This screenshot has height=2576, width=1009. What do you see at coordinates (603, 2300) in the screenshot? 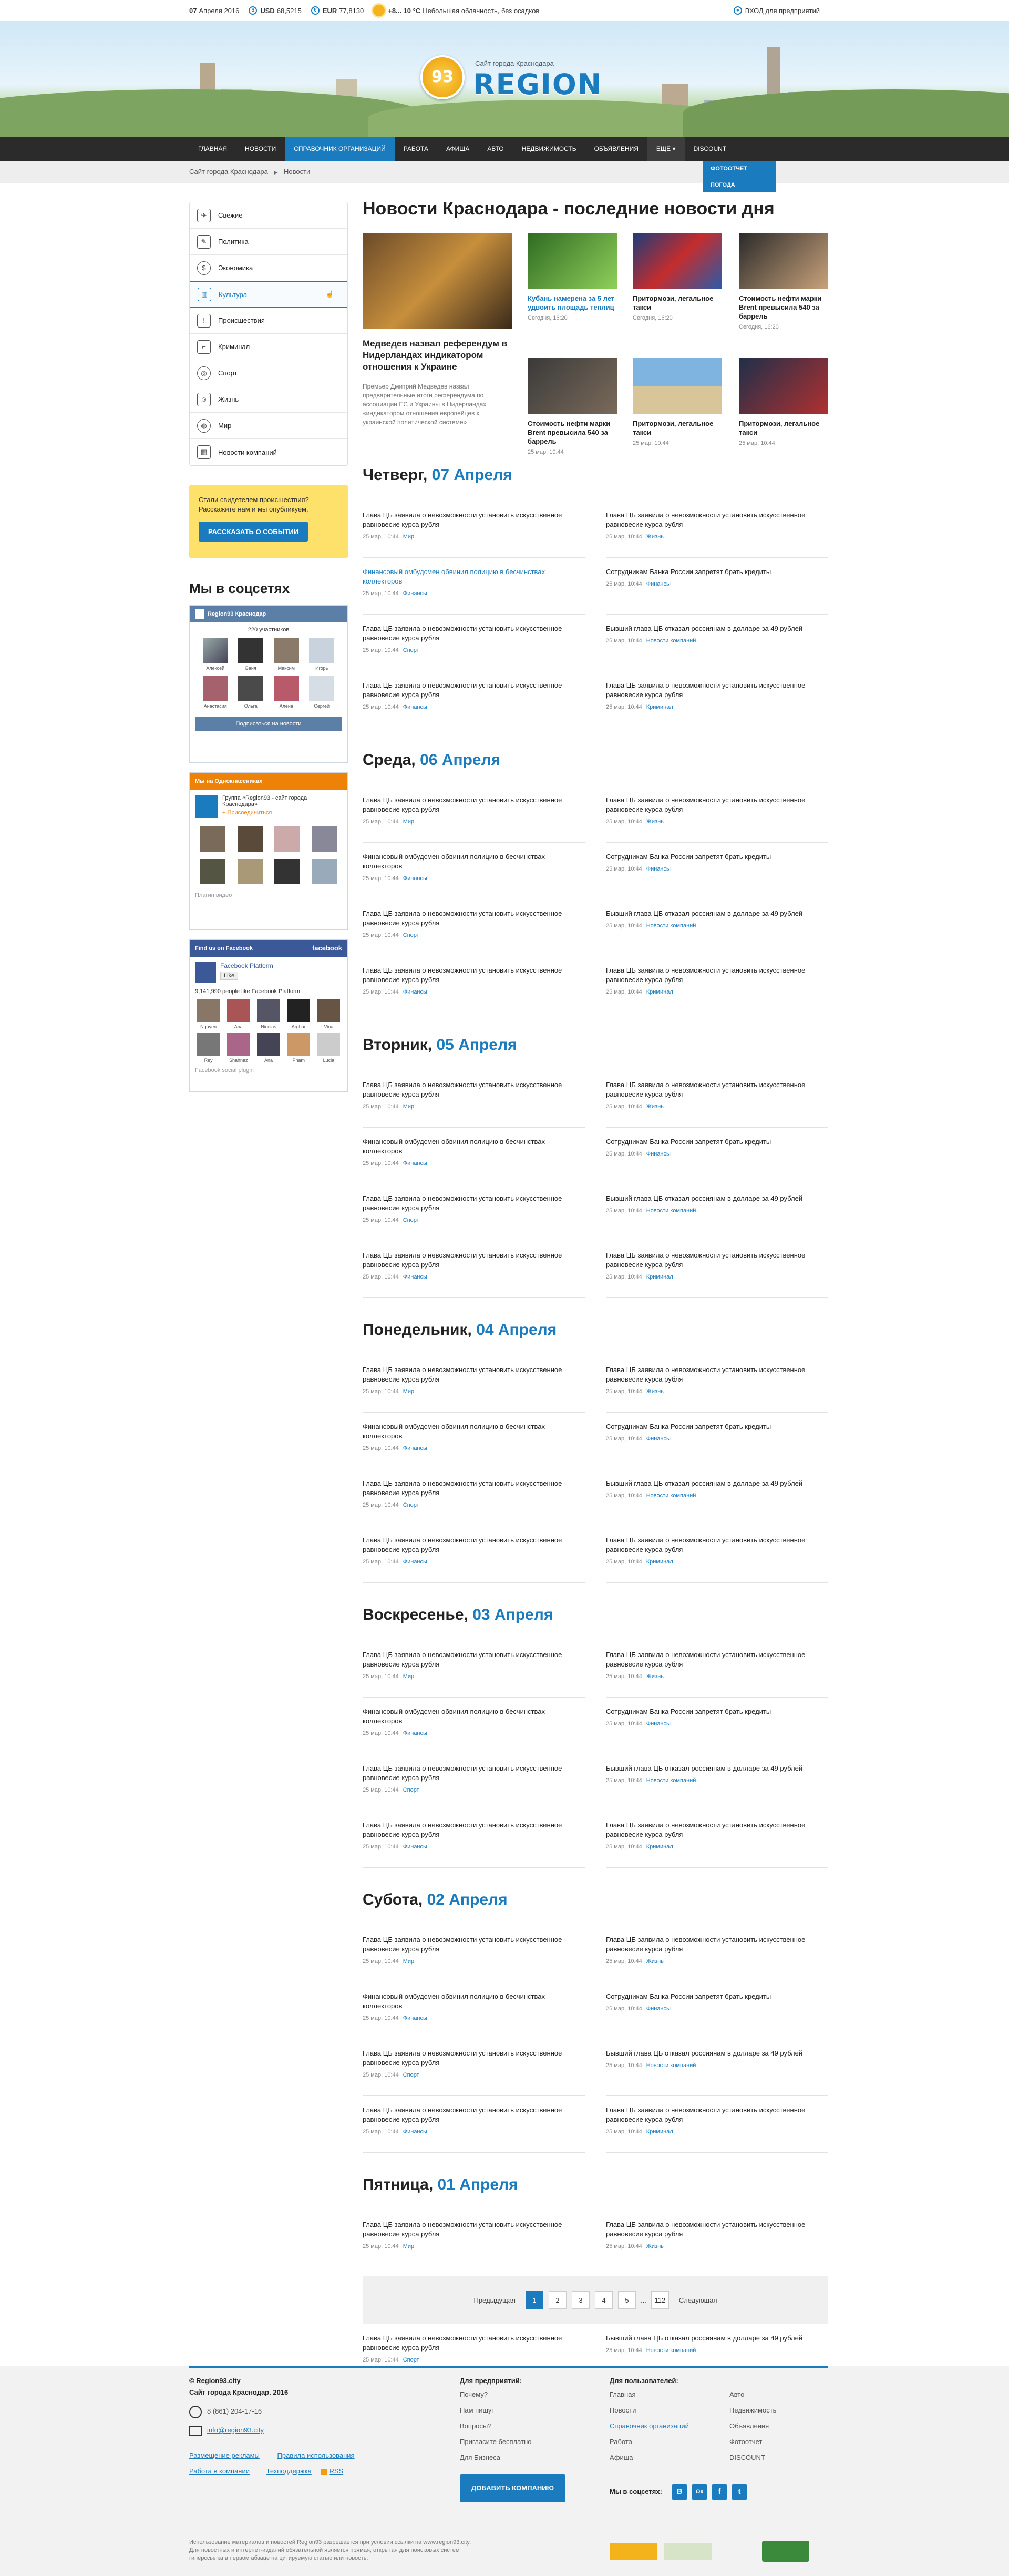
I see `pager-page: 4` at bounding box center [603, 2300].